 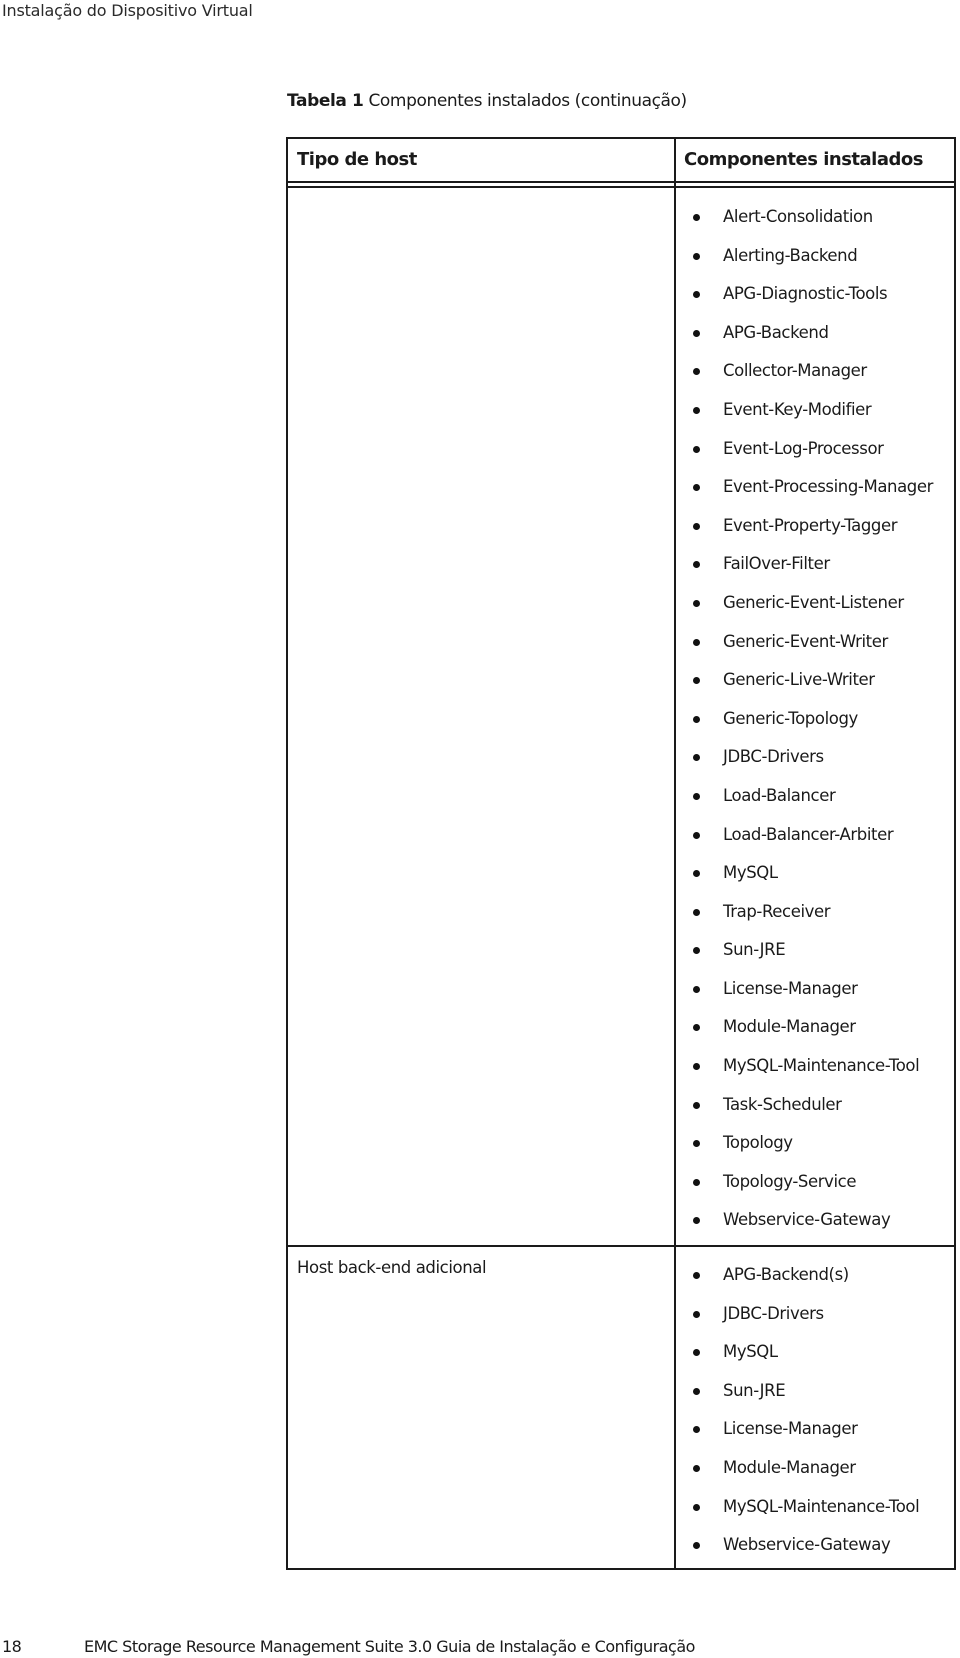 I want to click on table-caption-text: Componentes instalados (continuação), so click(x=527, y=101).